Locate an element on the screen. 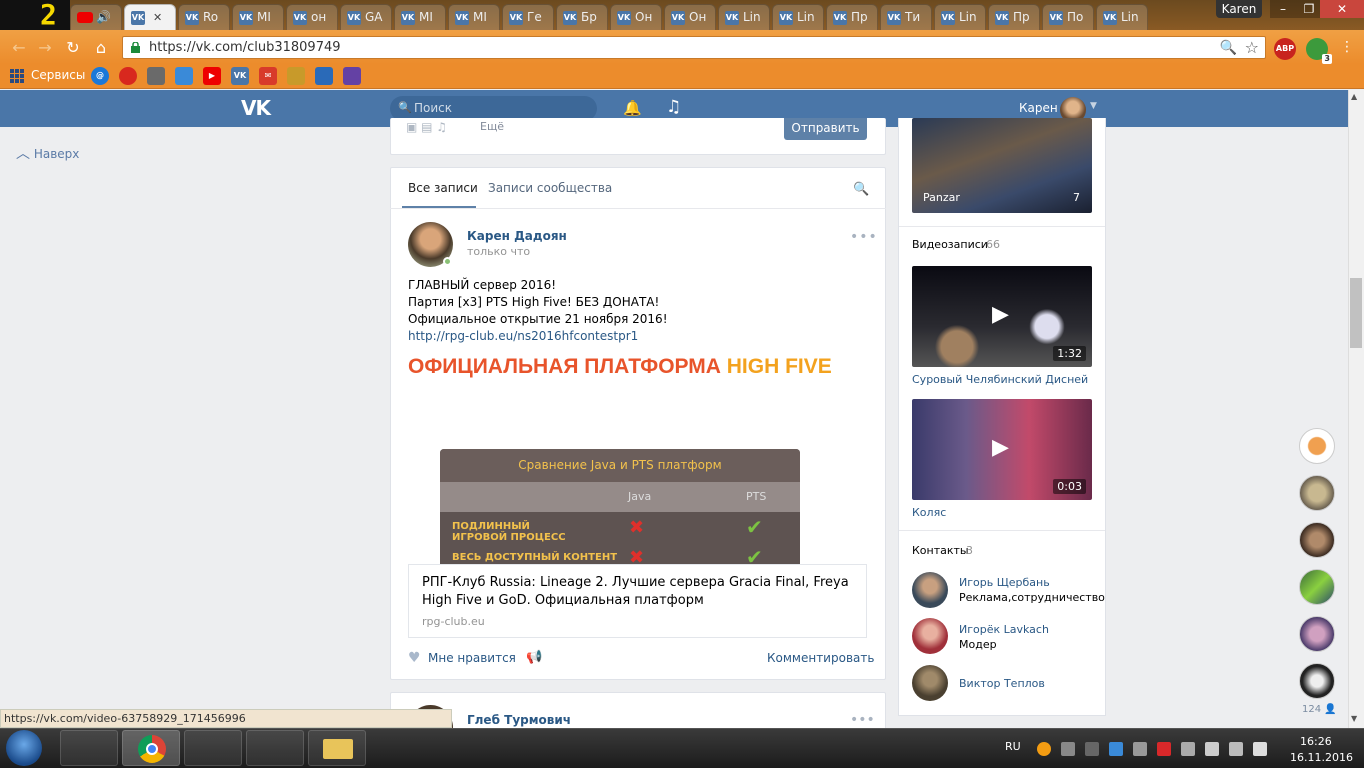 The image size is (1364, 768). bookmark-services: Сервисы is located at coordinates (58, 75).